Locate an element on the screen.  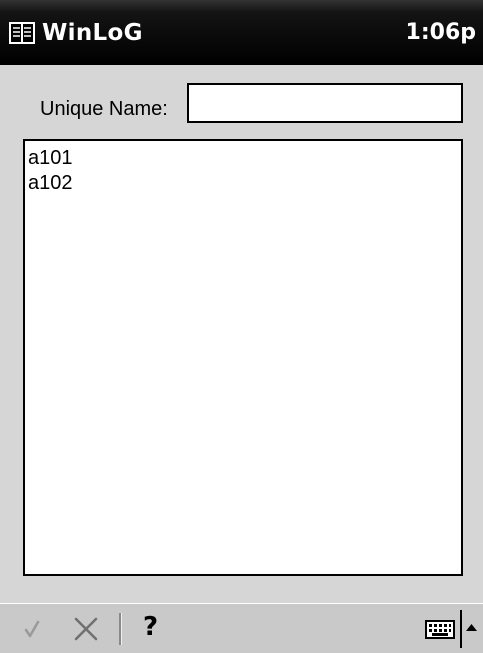
x-icon is located at coordinates (86, 629).